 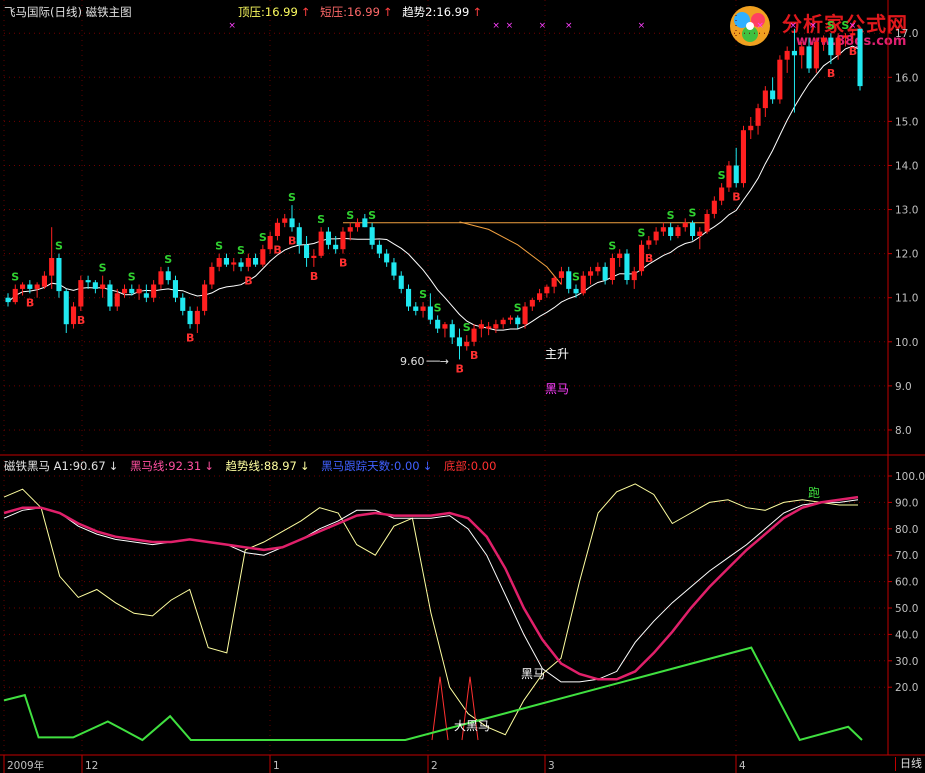 I want to click on dark-horse-label: 黑马, so click(x=557, y=389).